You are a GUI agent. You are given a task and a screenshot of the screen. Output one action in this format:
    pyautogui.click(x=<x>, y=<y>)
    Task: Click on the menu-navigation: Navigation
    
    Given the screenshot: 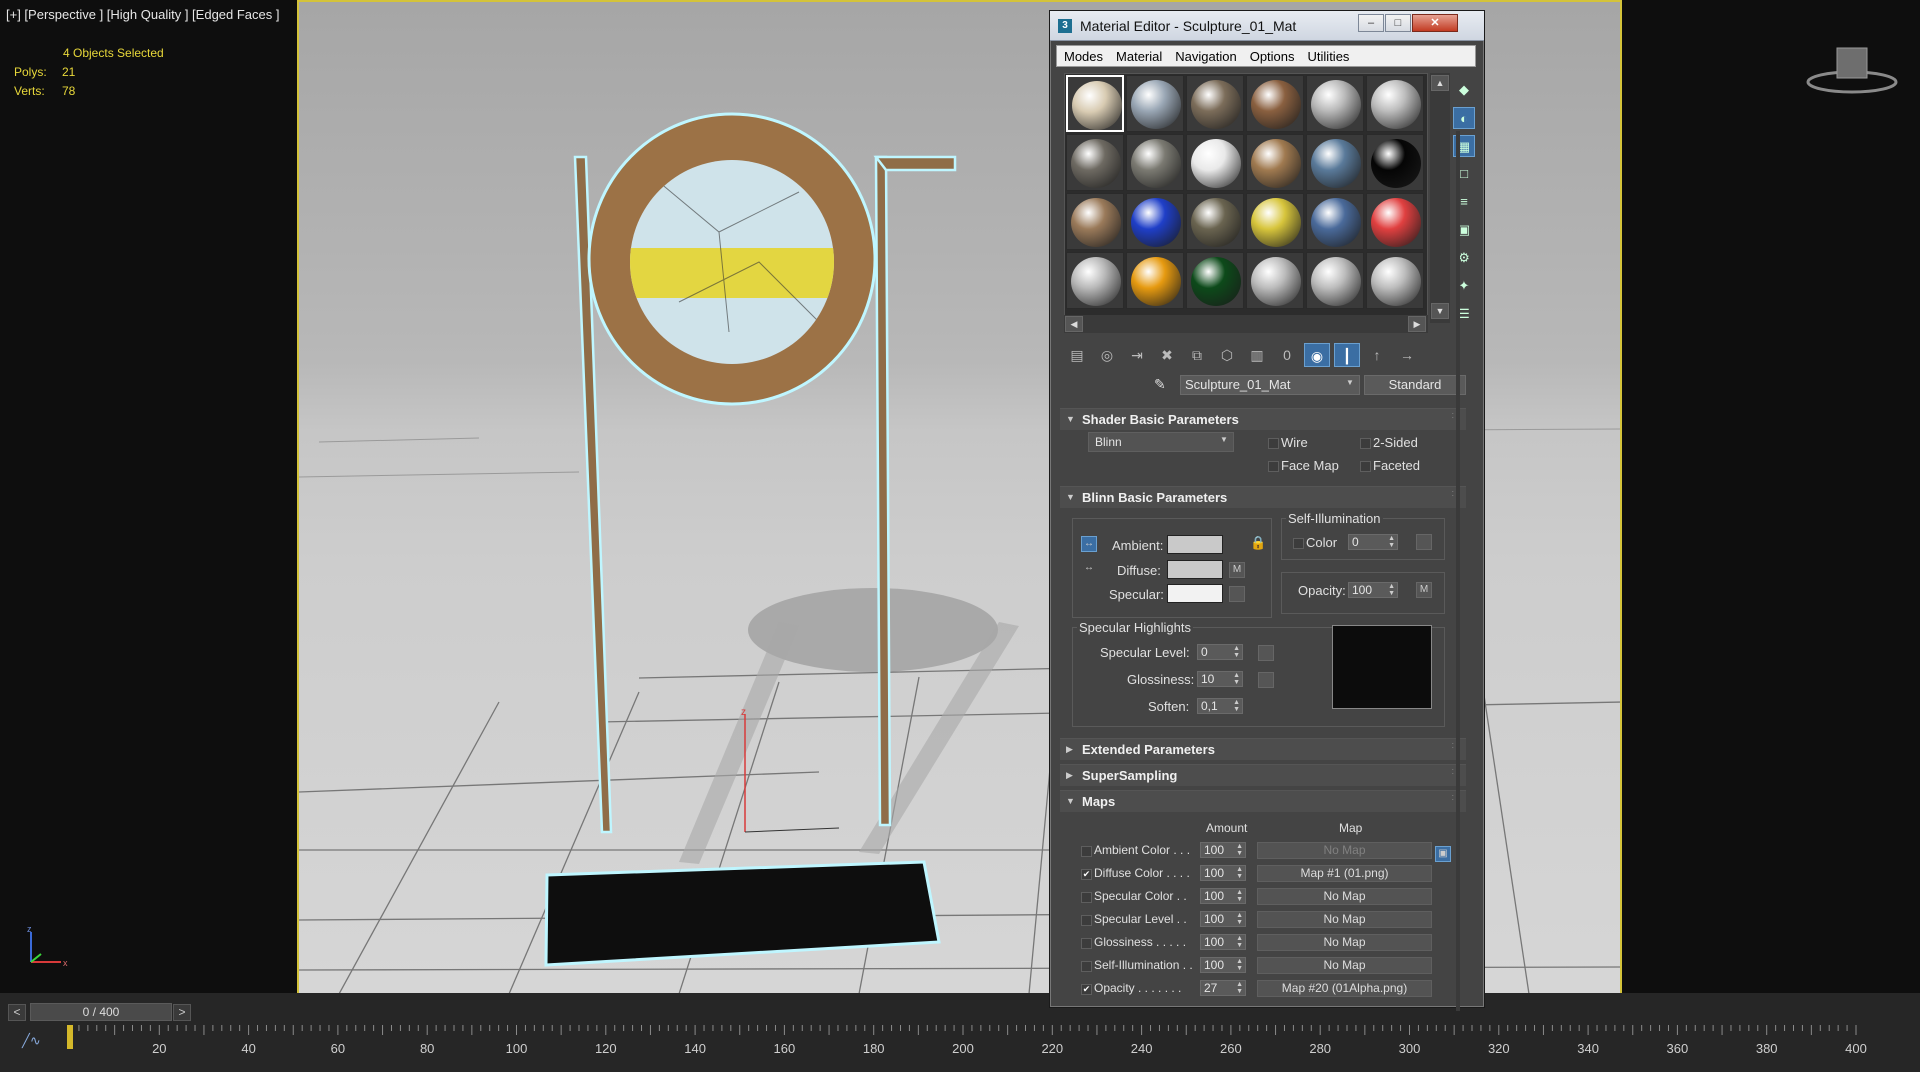 What is the action you would take?
    pyautogui.click(x=1205, y=56)
    